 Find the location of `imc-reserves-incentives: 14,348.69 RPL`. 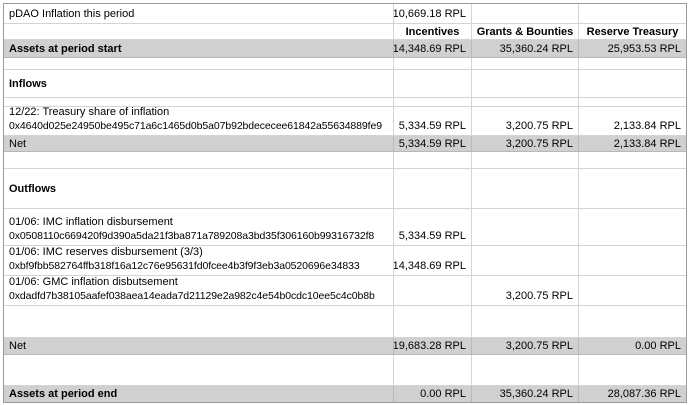

imc-reserves-incentives: 14,348.69 RPL is located at coordinates (433, 260).